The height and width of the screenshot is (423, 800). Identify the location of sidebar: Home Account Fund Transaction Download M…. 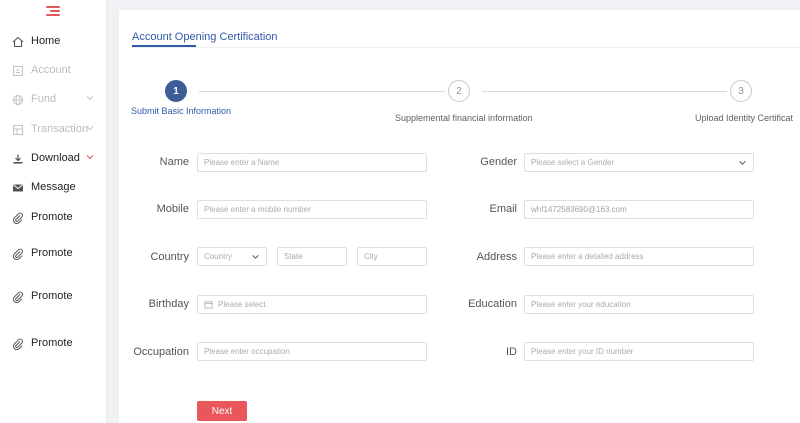
(53, 211).